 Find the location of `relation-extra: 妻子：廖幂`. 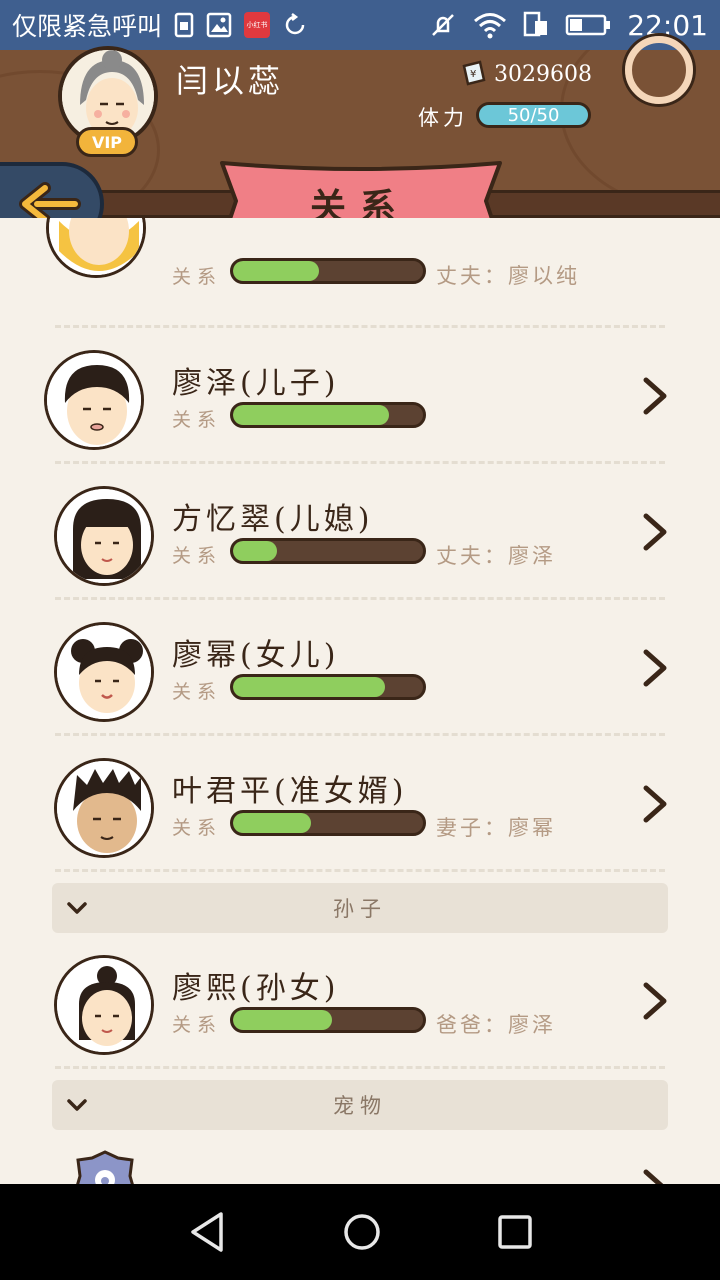

relation-extra: 妻子：廖幂 is located at coordinates (496, 828).